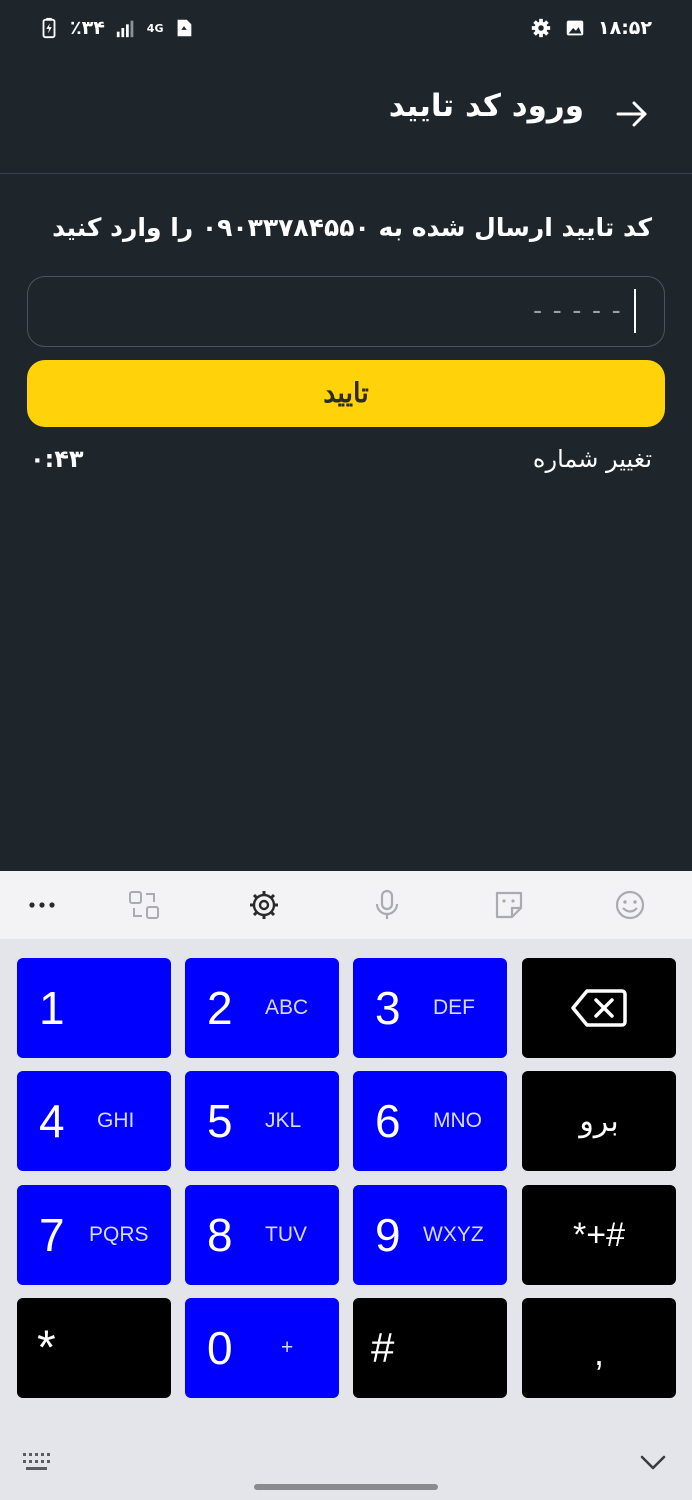 Image resolution: width=692 pixels, height=1500 pixels. Describe the element at coordinates (38, 1462) in the screenshot. I see `keyboard-switch-icon` at that location.